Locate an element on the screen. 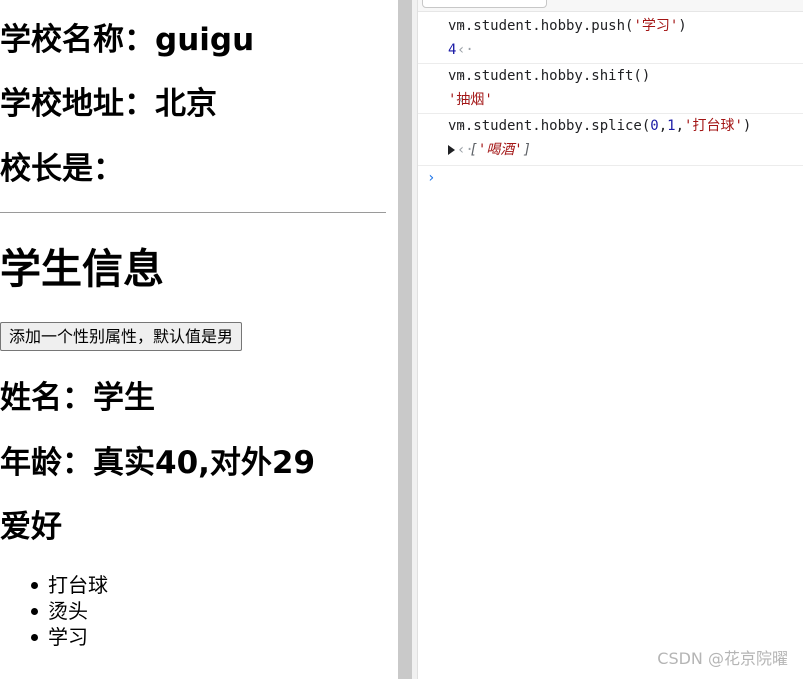 The width and height of the screenshot is (803, 679). command-arg-1: 1 is located at coordinates (671, 126).